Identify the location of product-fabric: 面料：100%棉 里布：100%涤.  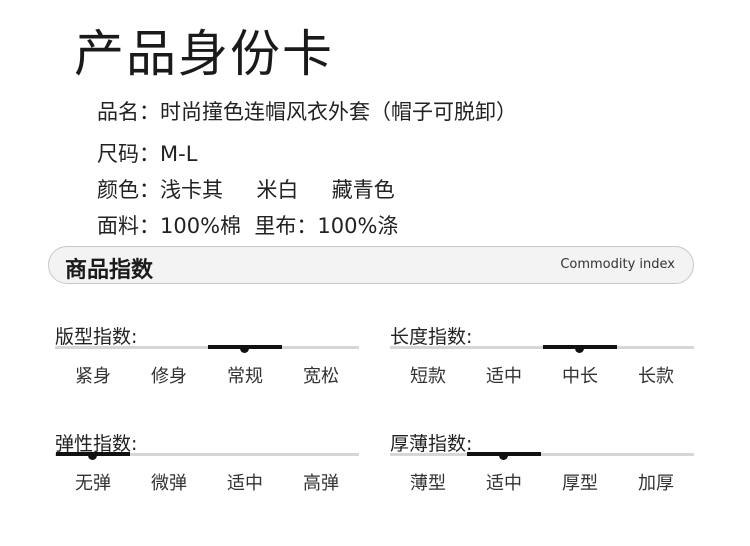
(248, 226).